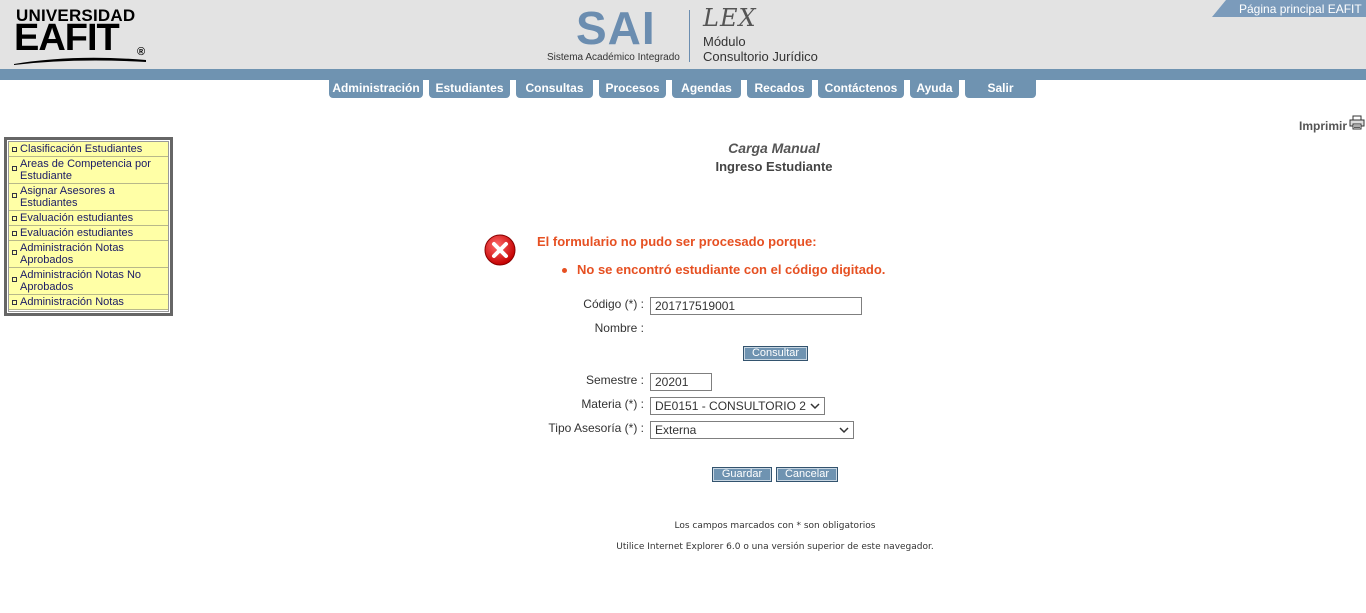  Describe the element at coordinates (730, 406) in the screenshot. I see `materia-select-value: DE0151 - CONSULTORIO 2` at that location.